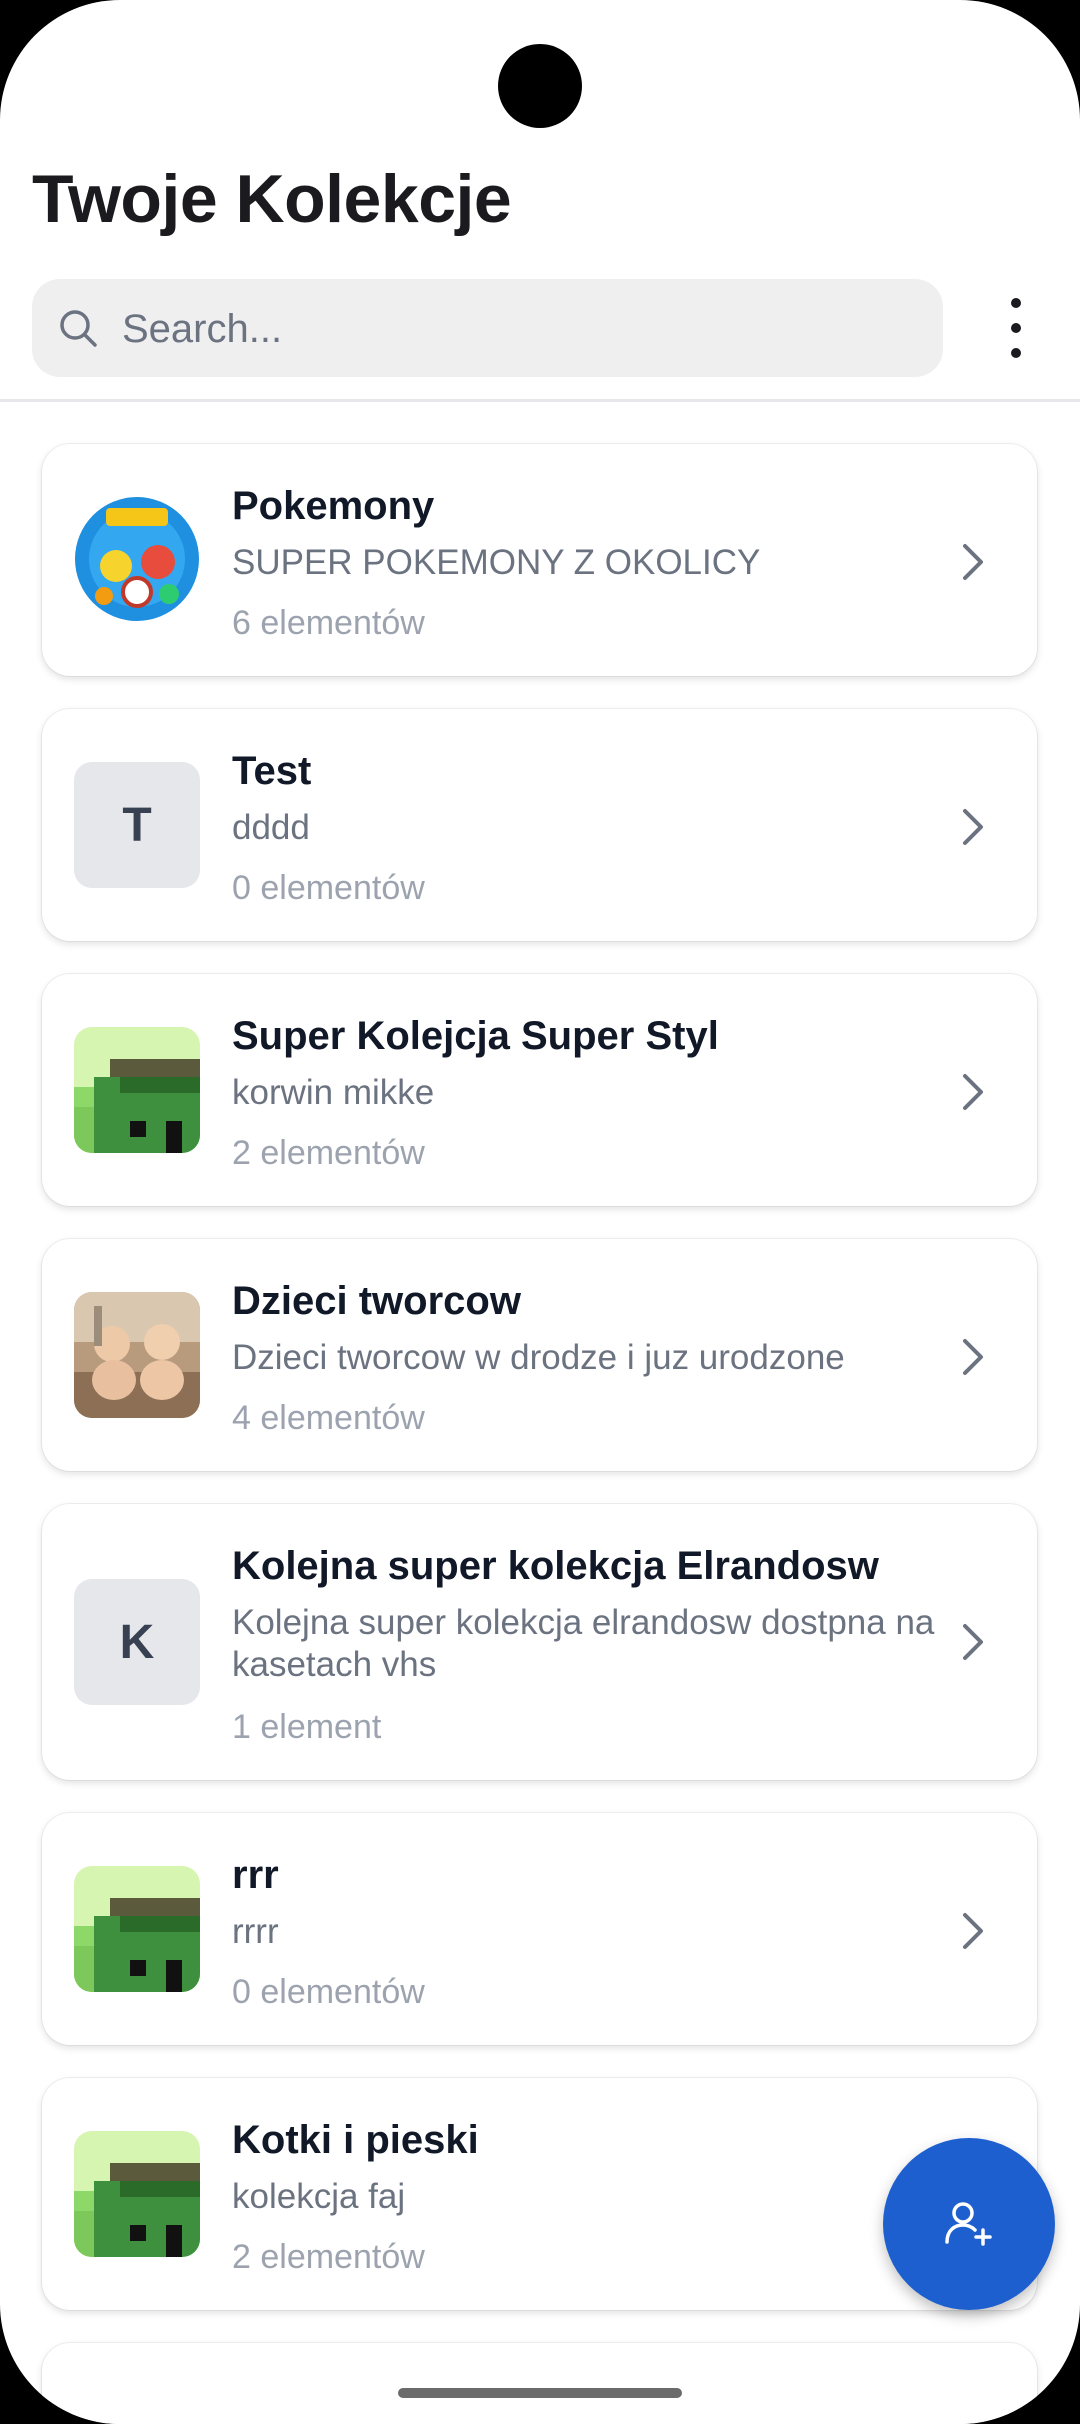  Describe the element at coordinates (333, 1092) in the screenshot. I see `collection-description: korwin mikke` at that location.